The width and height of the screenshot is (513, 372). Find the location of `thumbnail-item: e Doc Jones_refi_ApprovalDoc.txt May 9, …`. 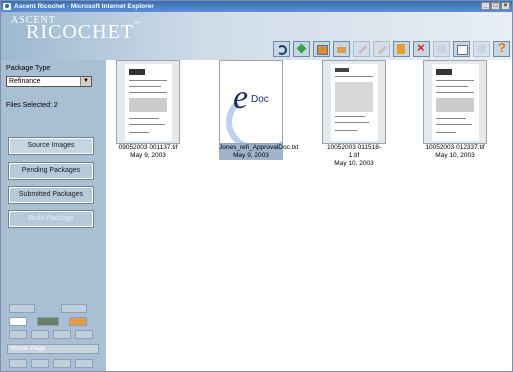

thumbnail-item: e Doc Jones_refi_ApprovalDoc.txt May 9, … is located at coordinates (259, 110).